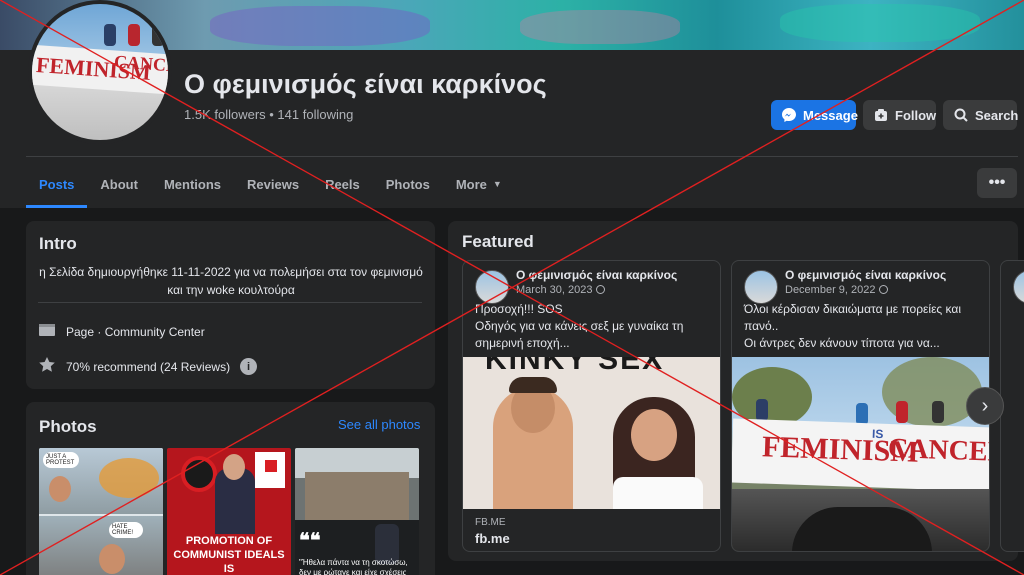 The image size is (1024, 575). What do you see at coordinates (658, 493) in the screenshot?
I see `person-garment` at bounding box center [658, 493].